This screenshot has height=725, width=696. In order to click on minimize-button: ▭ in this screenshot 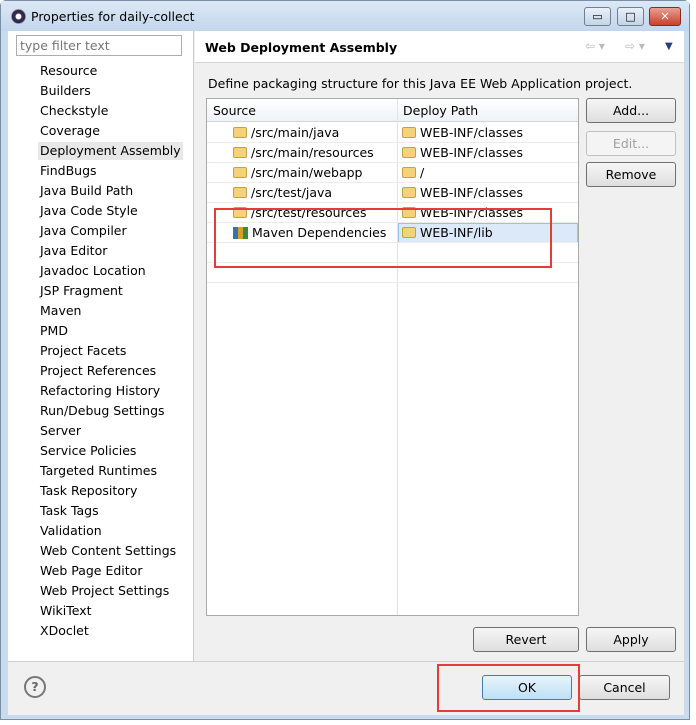, I will do `click(597, 16)`.